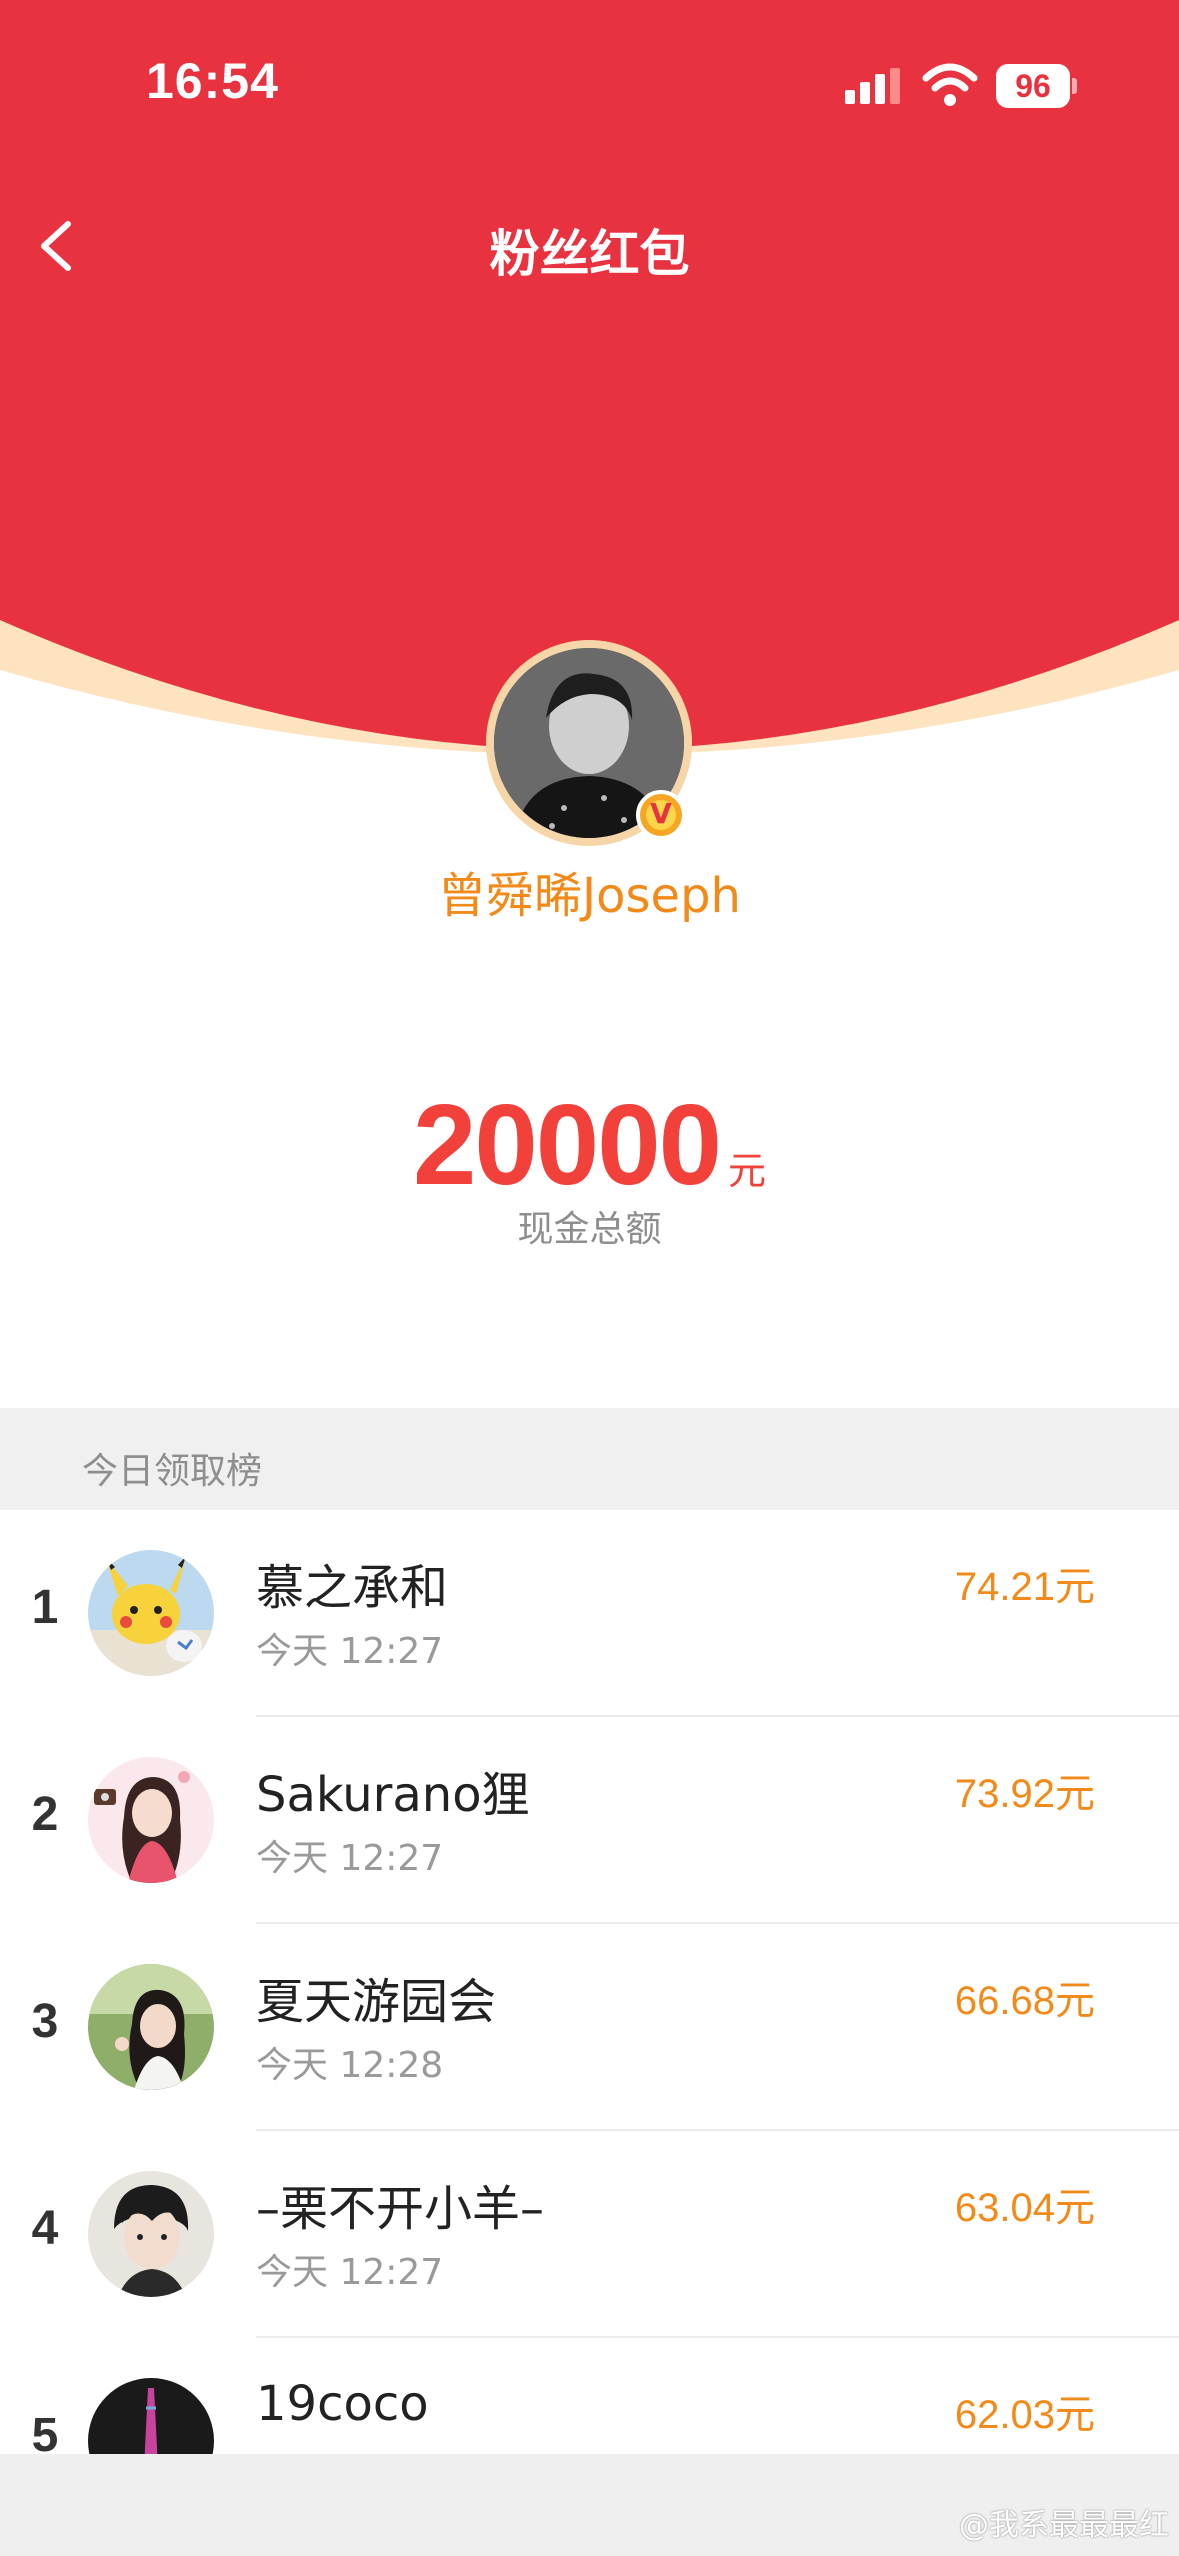  I want to click on list-item: 1 慕之承和 今天 12:27 74.21元, so click(589, 1613).